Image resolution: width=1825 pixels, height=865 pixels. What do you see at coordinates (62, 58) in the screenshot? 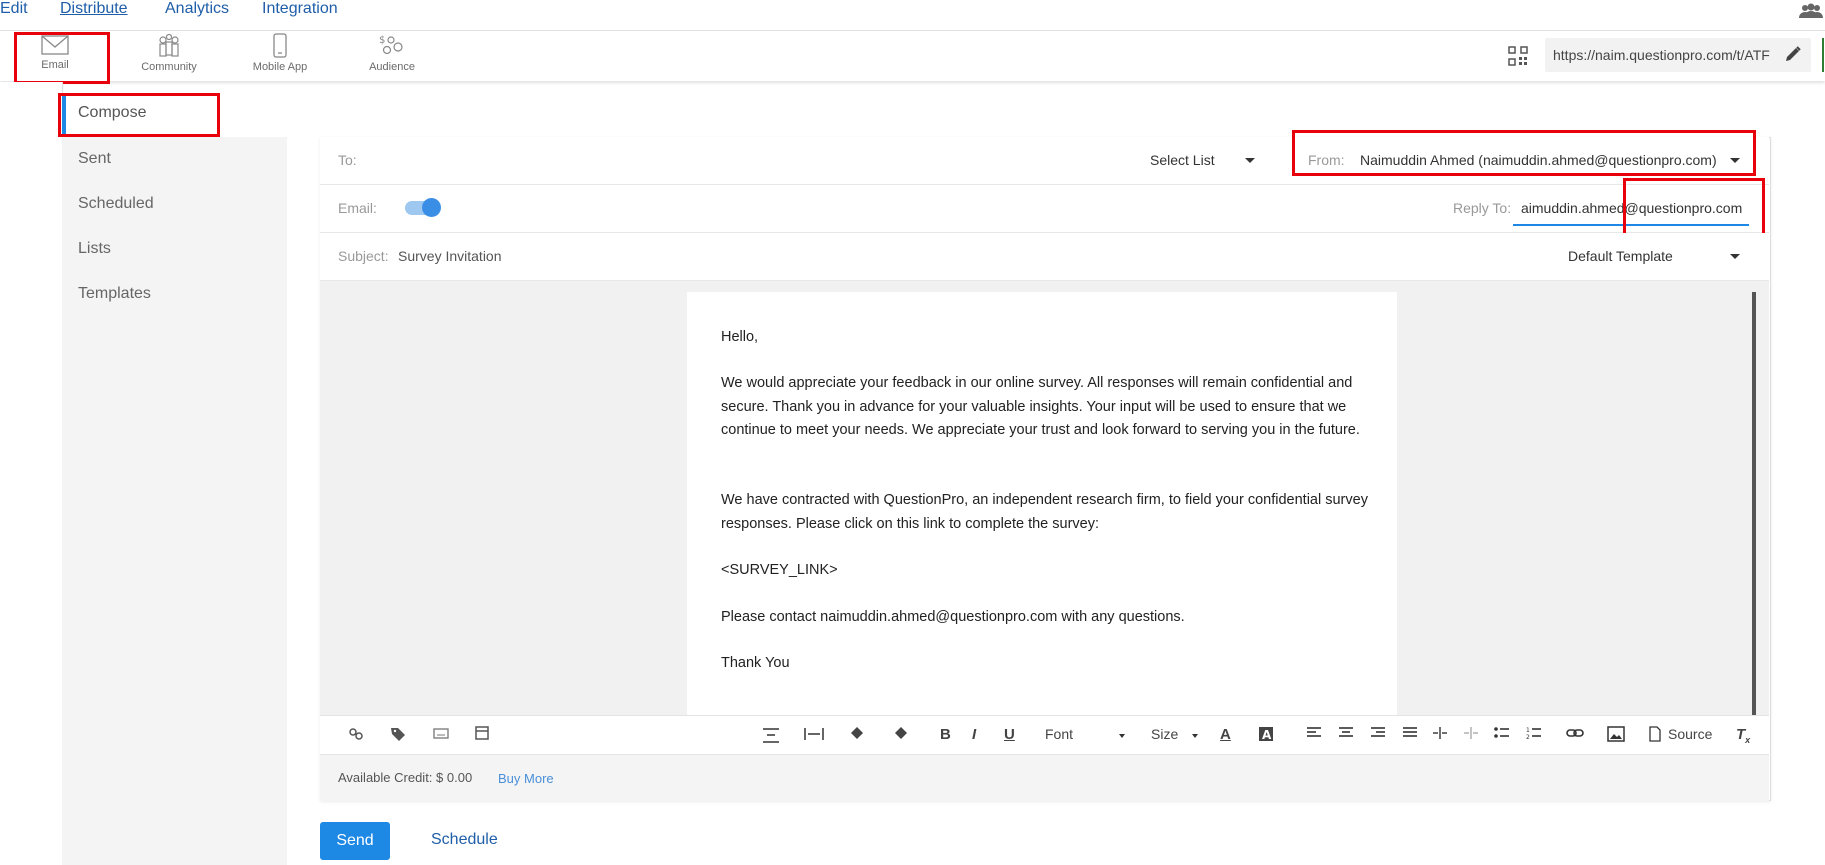
I see `highlight-email-channel` at bounding box center [62, 58].